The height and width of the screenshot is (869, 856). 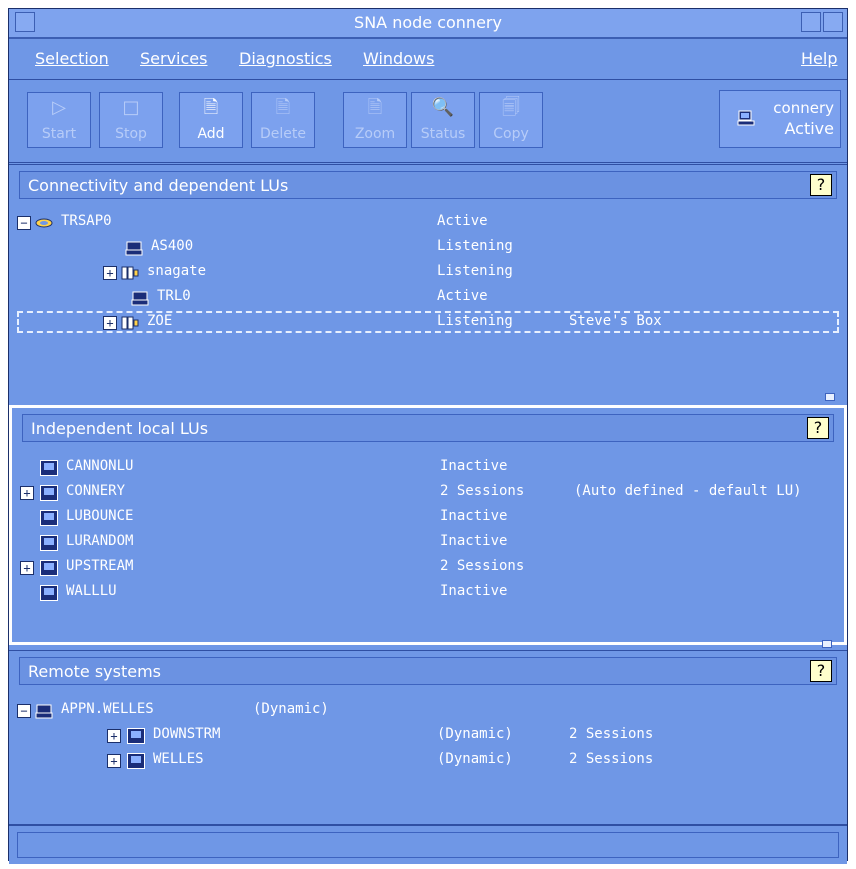 I want to click on node-status-indicator: connery Active, so click(x=780, y=119).